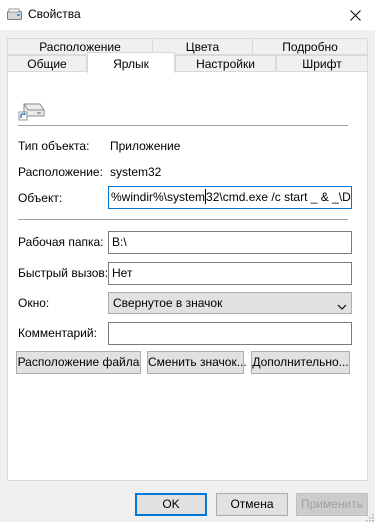 The image size is (375, 525). I want to click on chevron-down-icon, so click(342, 308).